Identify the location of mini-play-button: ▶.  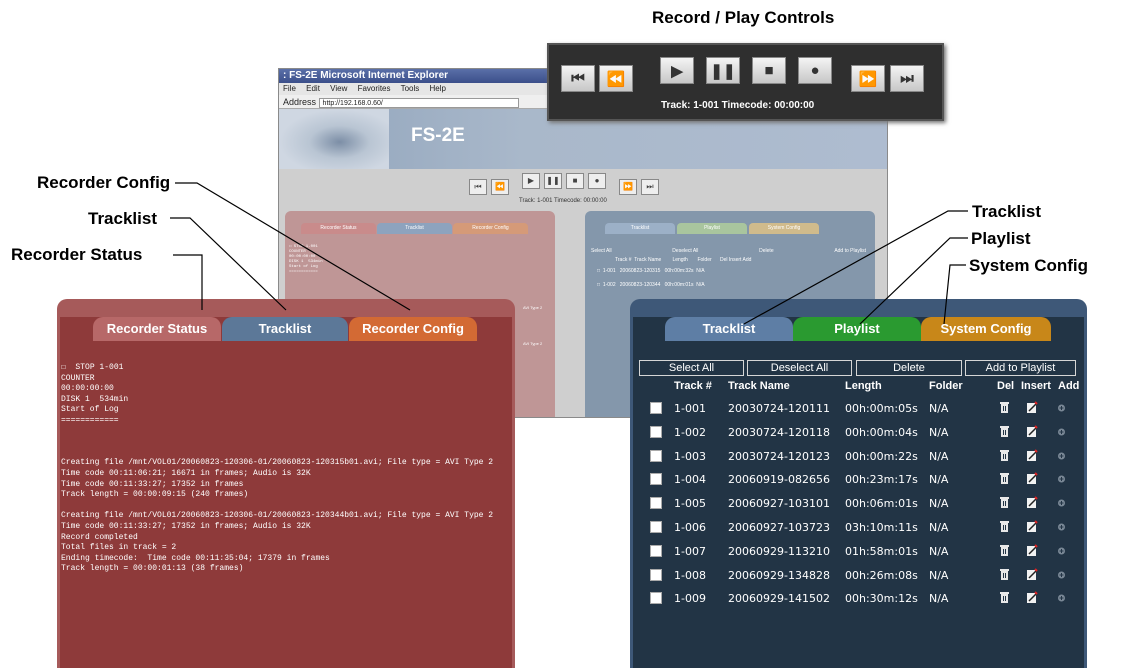
(531, 181).